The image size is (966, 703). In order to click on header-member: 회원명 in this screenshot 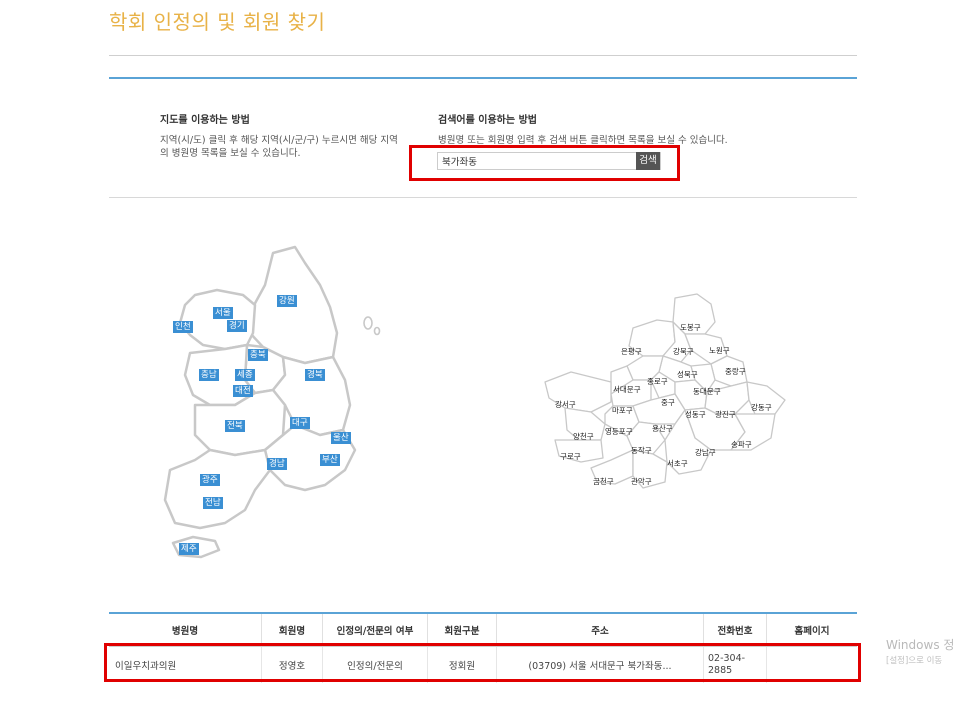, I will do `click(292, 629)`.